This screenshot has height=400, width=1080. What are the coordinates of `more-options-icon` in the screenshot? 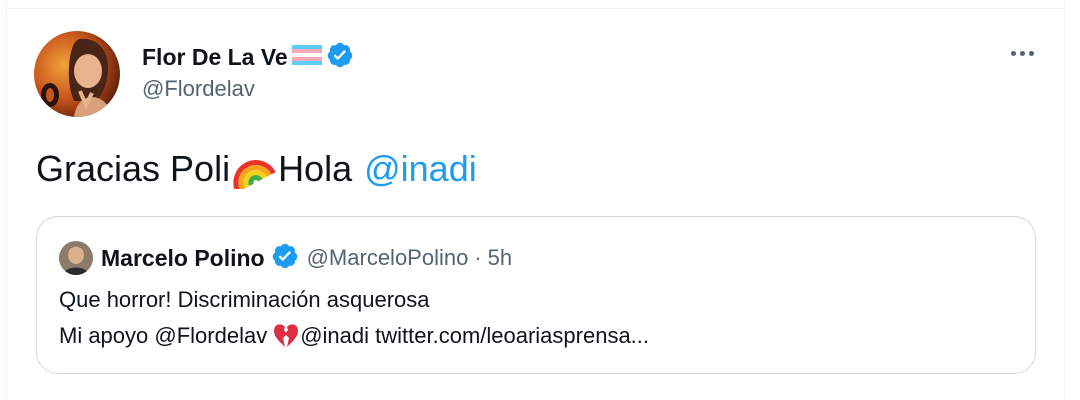 It's located at (1022, 53).